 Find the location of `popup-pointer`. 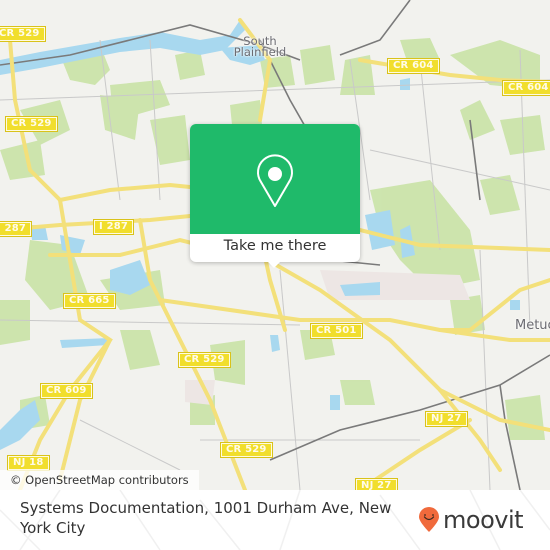

popup-pointer is located at coordinates (274, 264).